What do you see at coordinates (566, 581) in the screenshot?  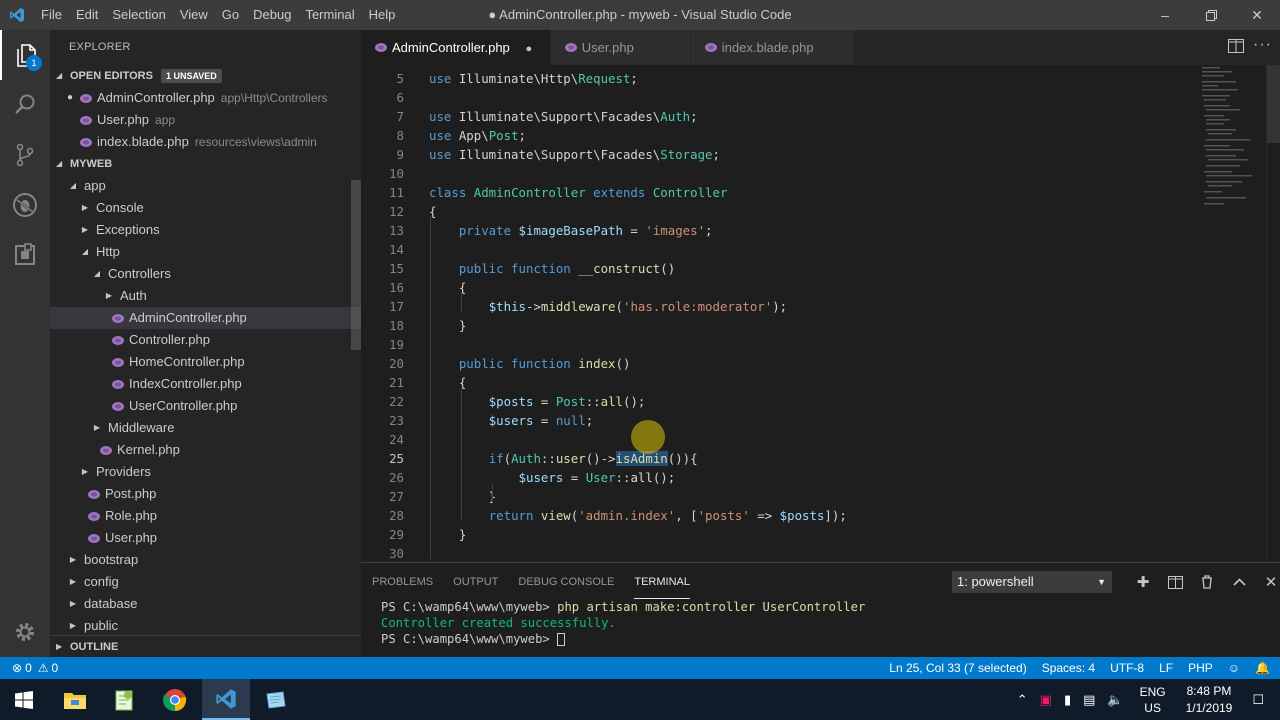 I see `panel-tab-debug-console: DEBUG CONSOLE` at bounding box center [566, 581].